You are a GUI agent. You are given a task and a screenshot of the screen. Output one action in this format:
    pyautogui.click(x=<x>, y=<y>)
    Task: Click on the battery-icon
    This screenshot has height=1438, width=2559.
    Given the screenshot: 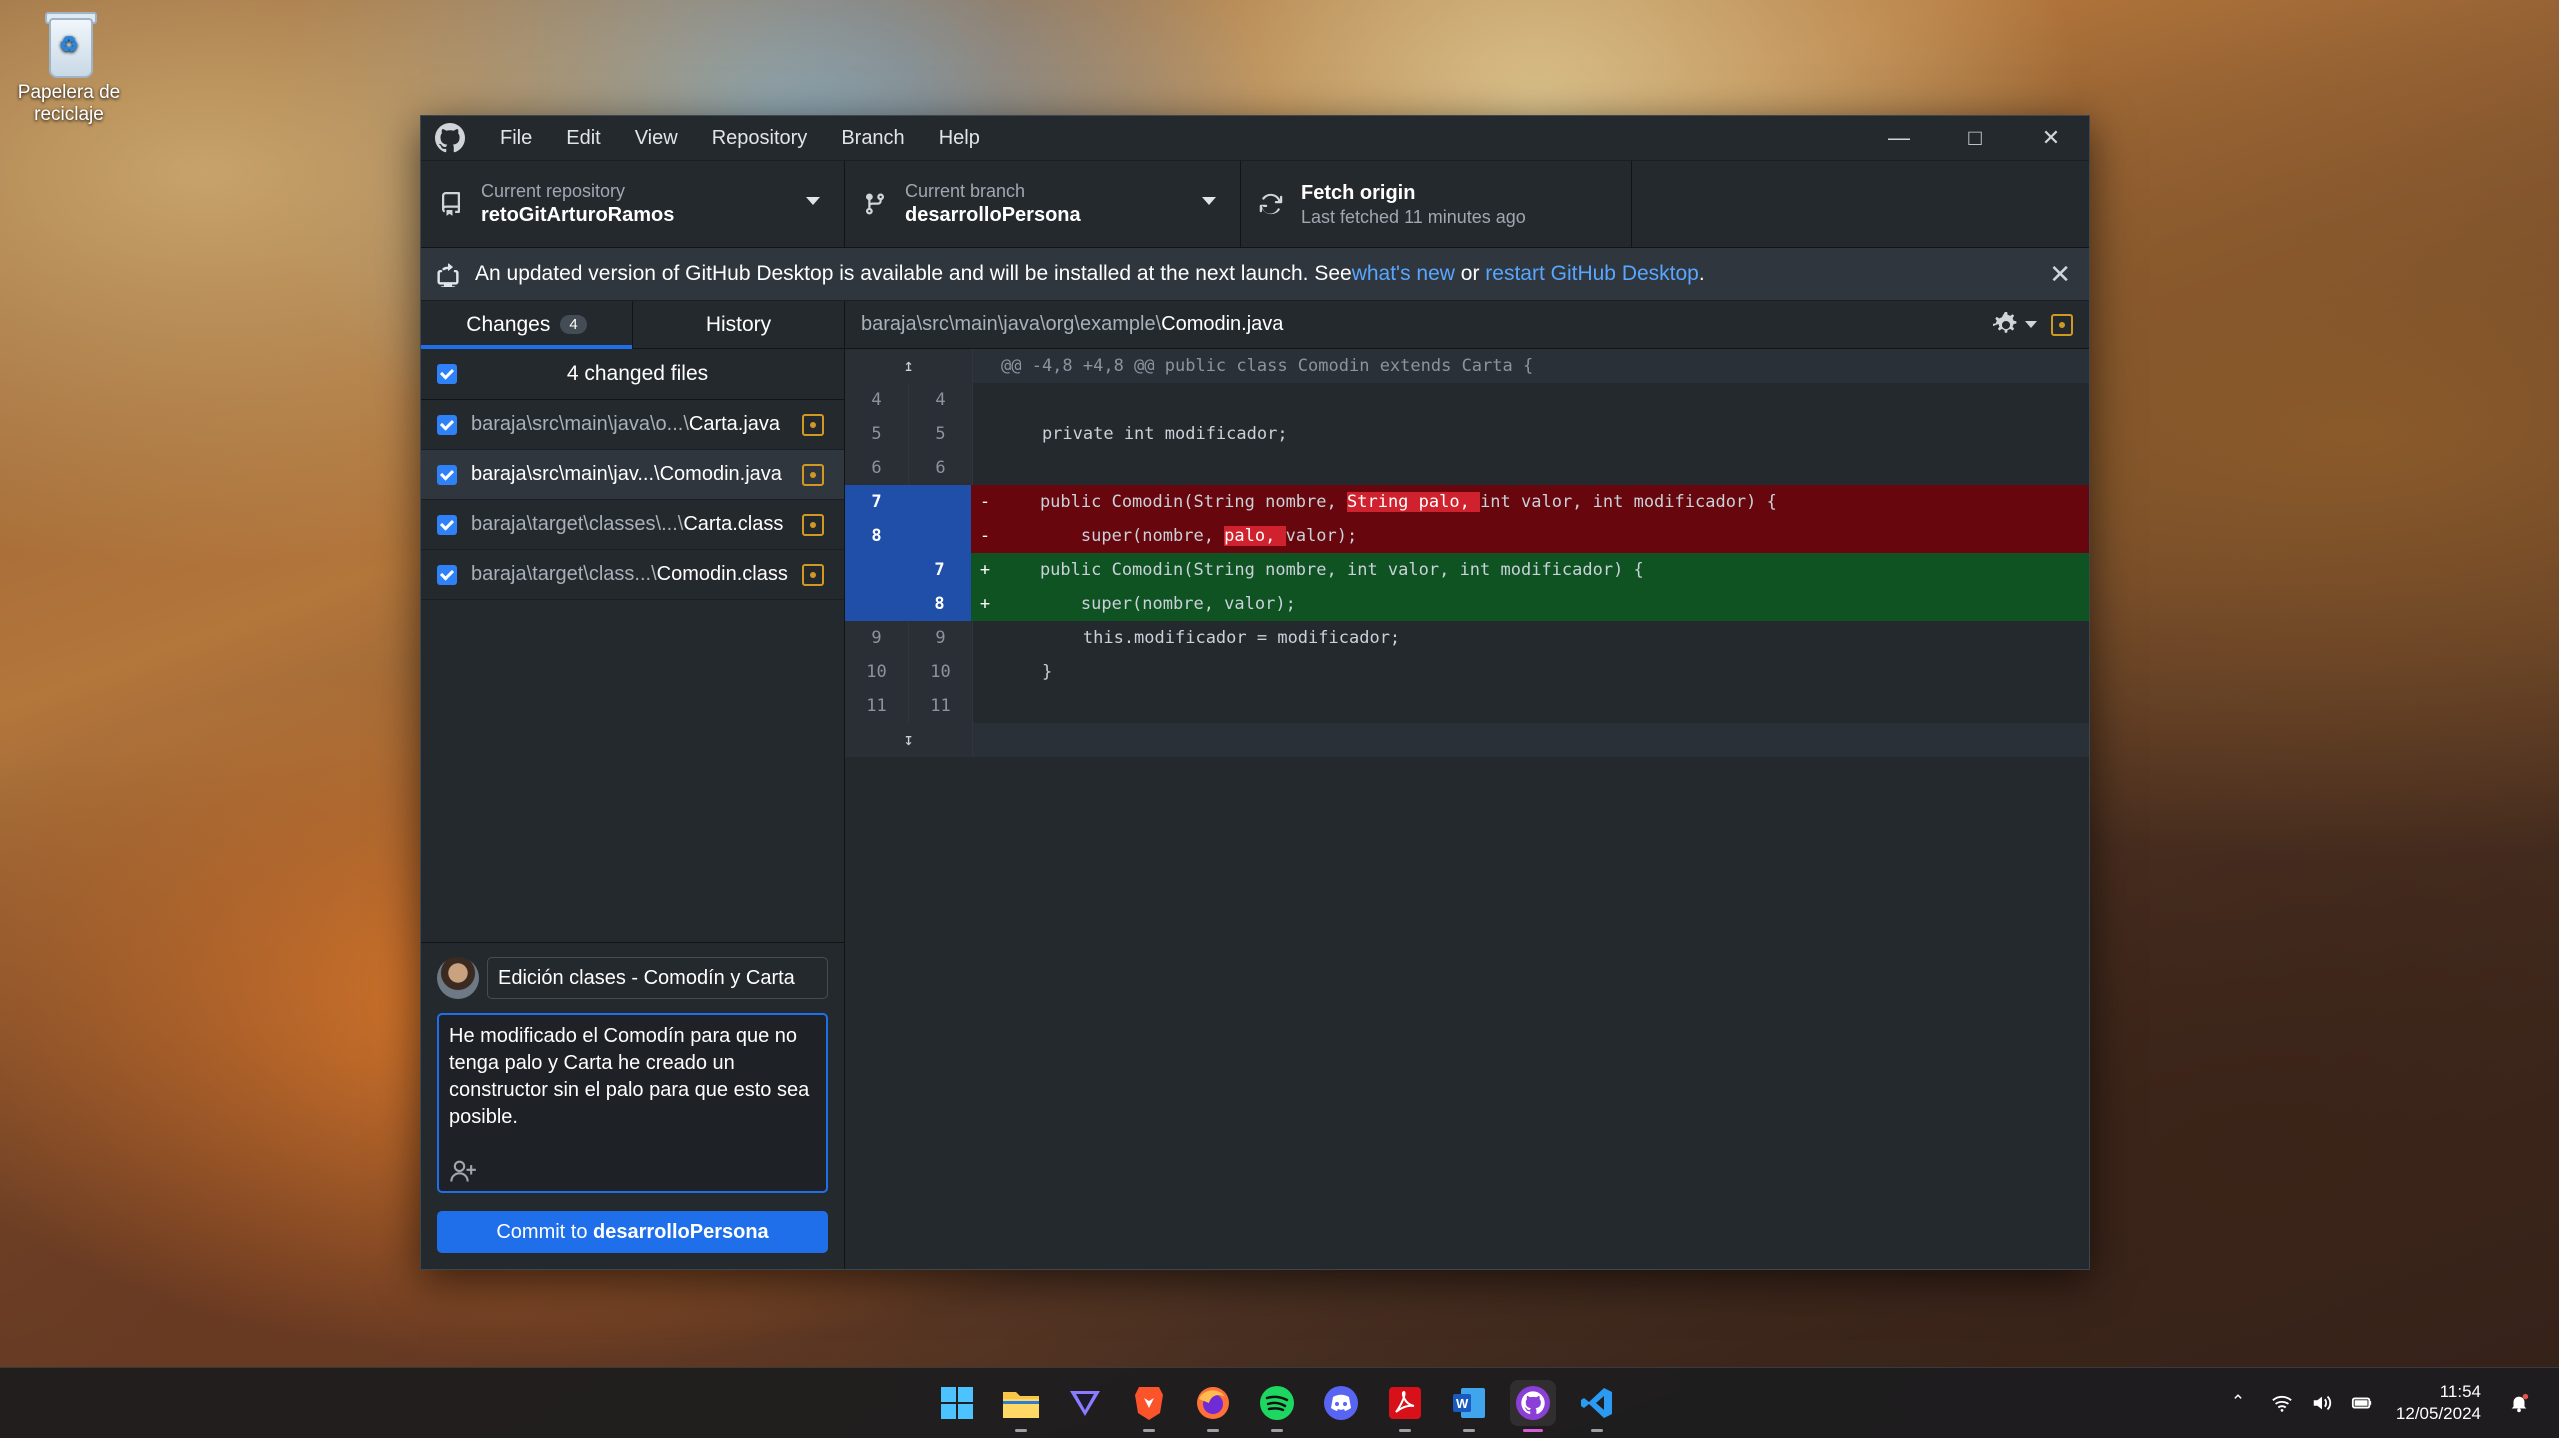 What is the action you would take?
    pyautogui.click(x=2362, y=1403)
    